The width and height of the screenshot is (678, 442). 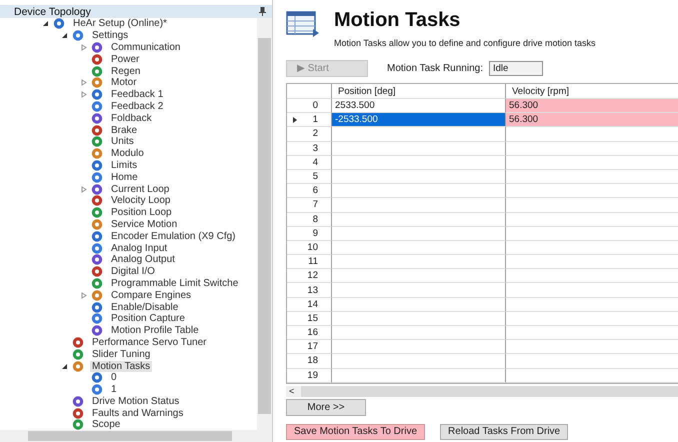 What do you see at coordinates (128, 82) in the screenshot?
I see `tree-item: Motor` at bounding box center [128, 82].